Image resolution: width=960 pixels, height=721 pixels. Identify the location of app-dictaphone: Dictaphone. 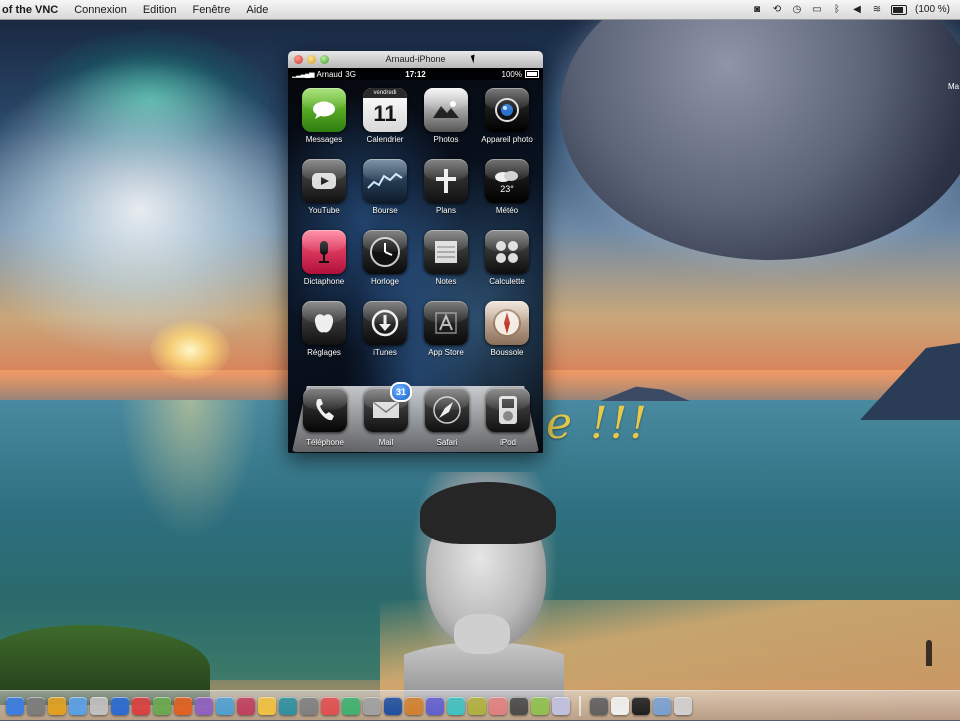
(324, 265).